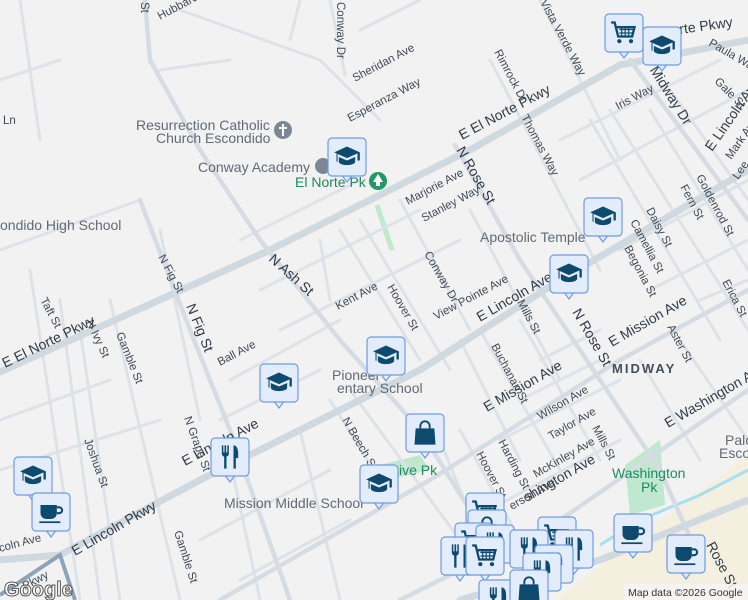 This screenshot has width=748, height=600. I want to click on restaurant-marker, so click(230, 460).